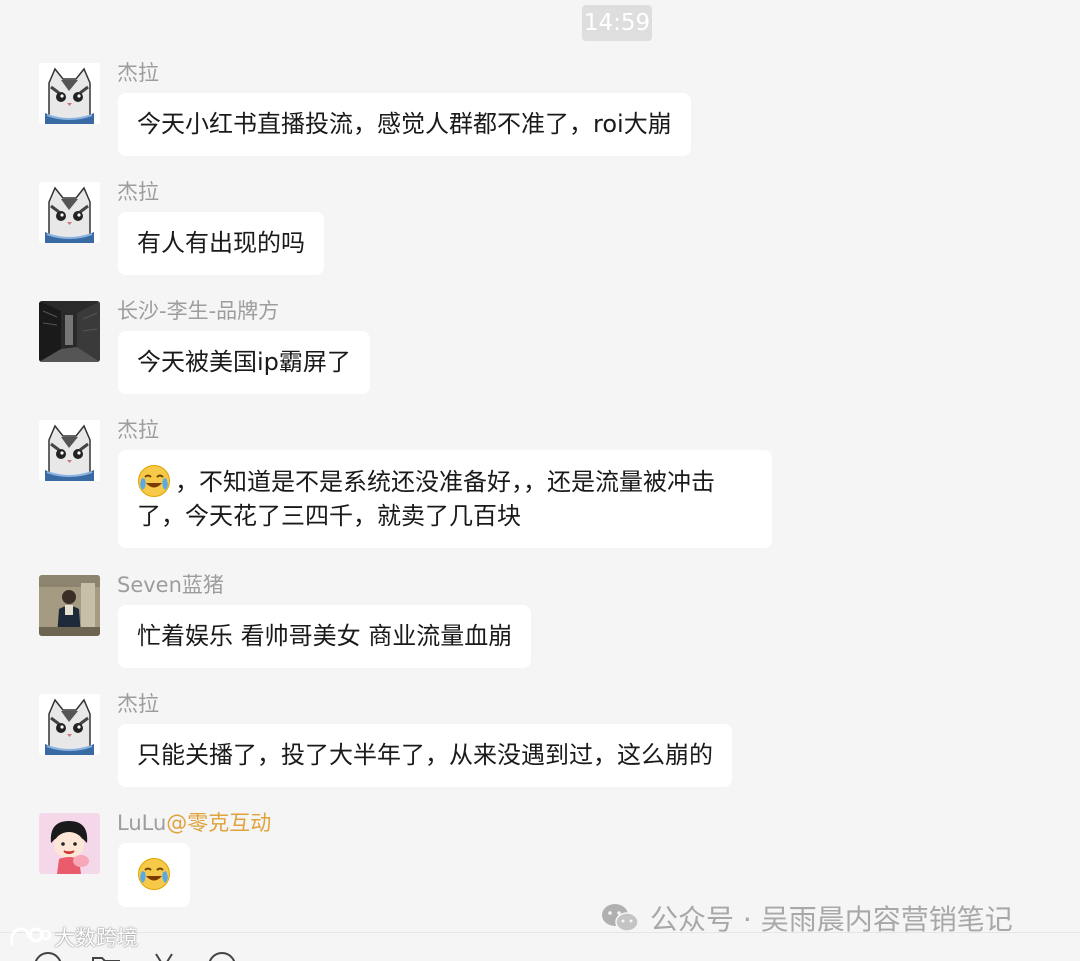 This screenshot has height=961, width=1080. I want to click on cartoon-girl-avatar-icon, so click(69, 843).